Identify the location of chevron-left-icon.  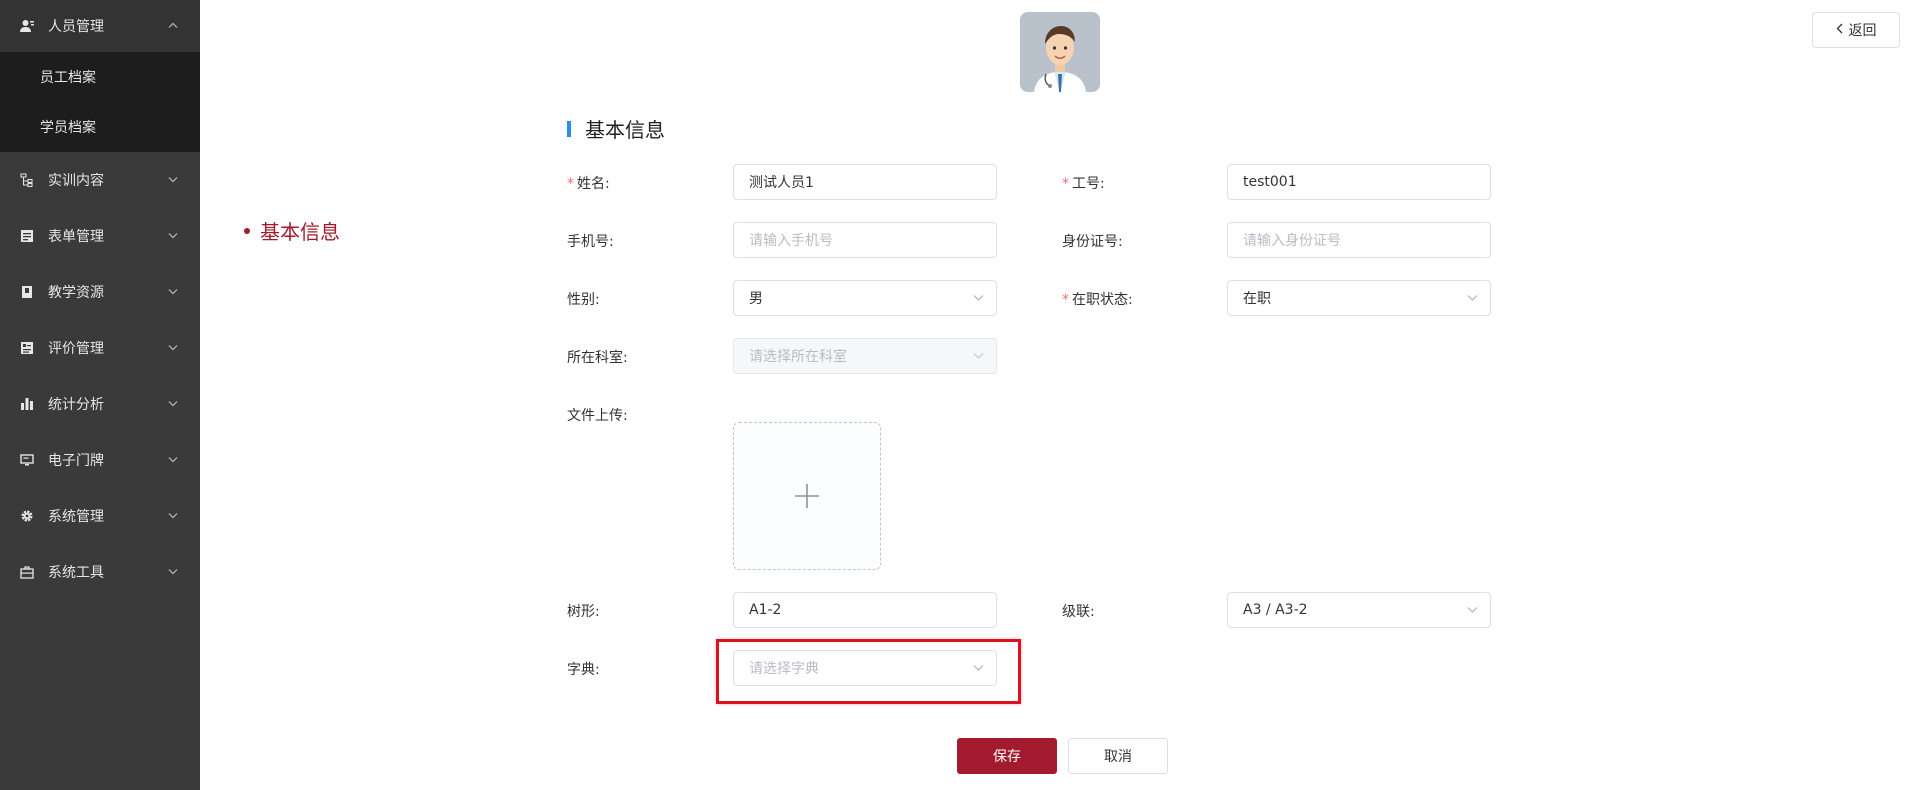
(1839, 30).